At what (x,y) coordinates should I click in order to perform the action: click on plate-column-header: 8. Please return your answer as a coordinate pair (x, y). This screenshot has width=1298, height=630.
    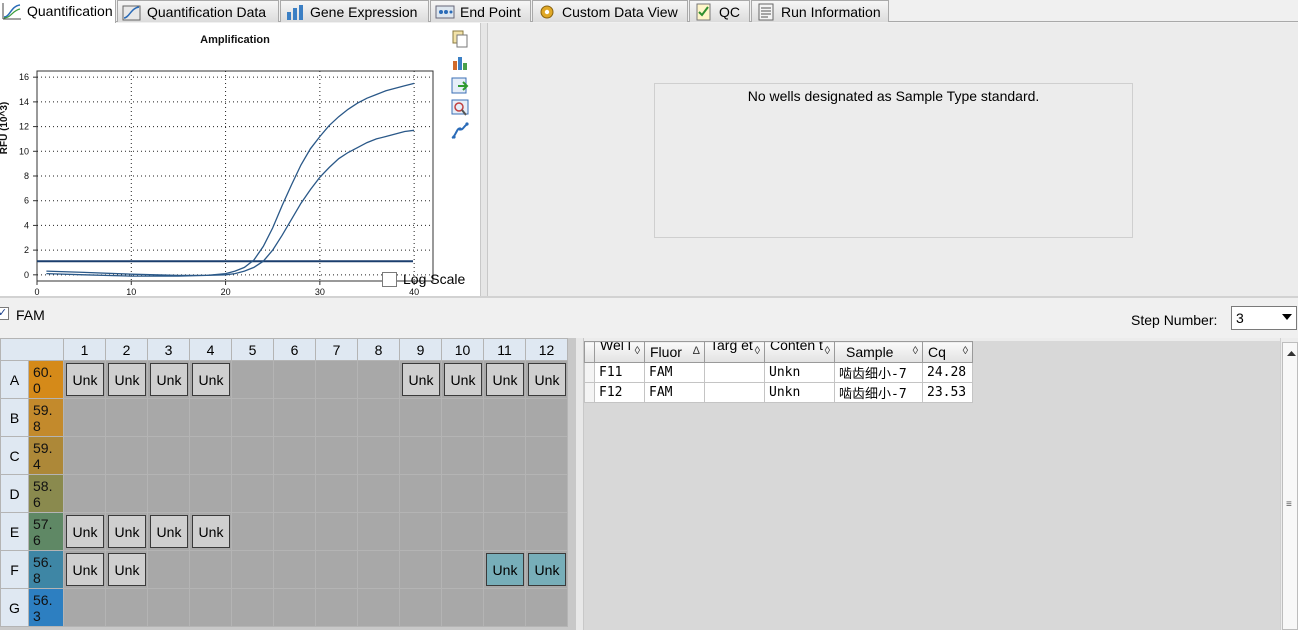
    Looking at the image, I should click on (378, 349).